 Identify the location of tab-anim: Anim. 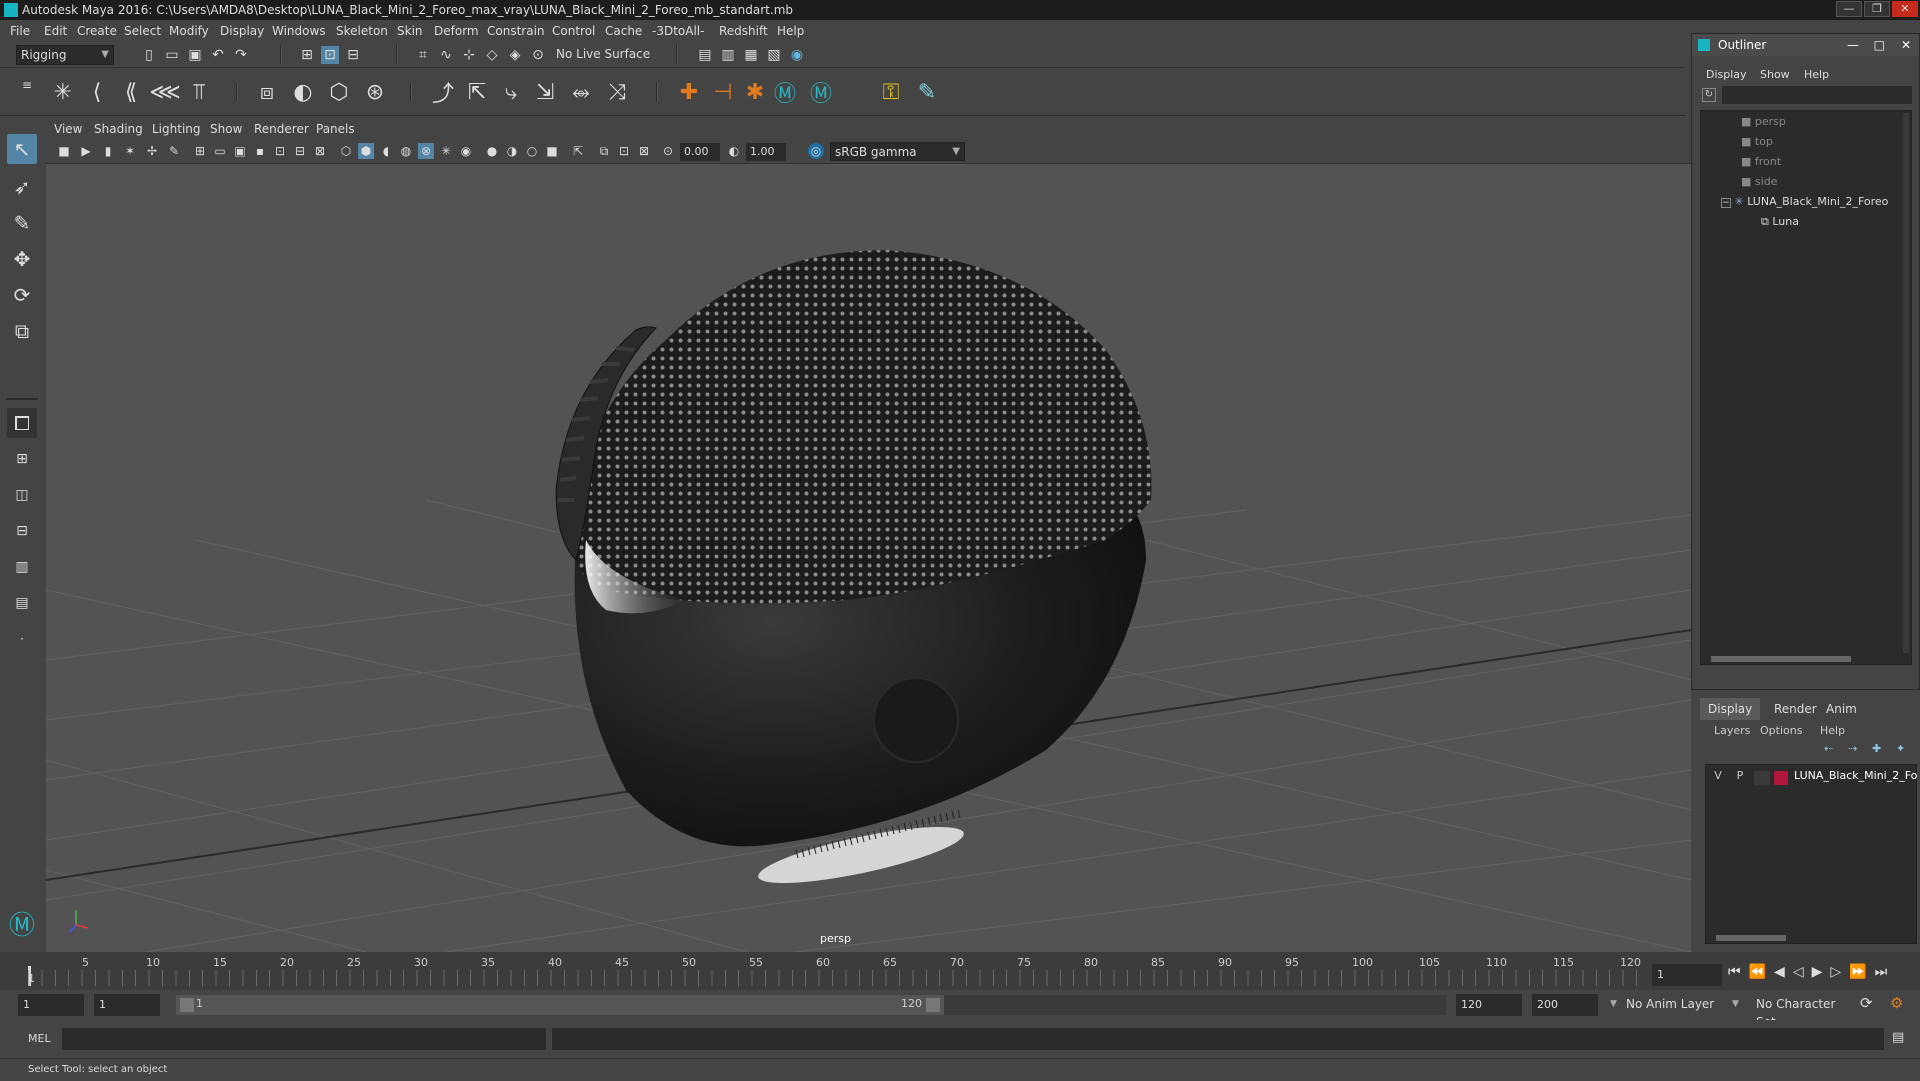
(1841, 709).